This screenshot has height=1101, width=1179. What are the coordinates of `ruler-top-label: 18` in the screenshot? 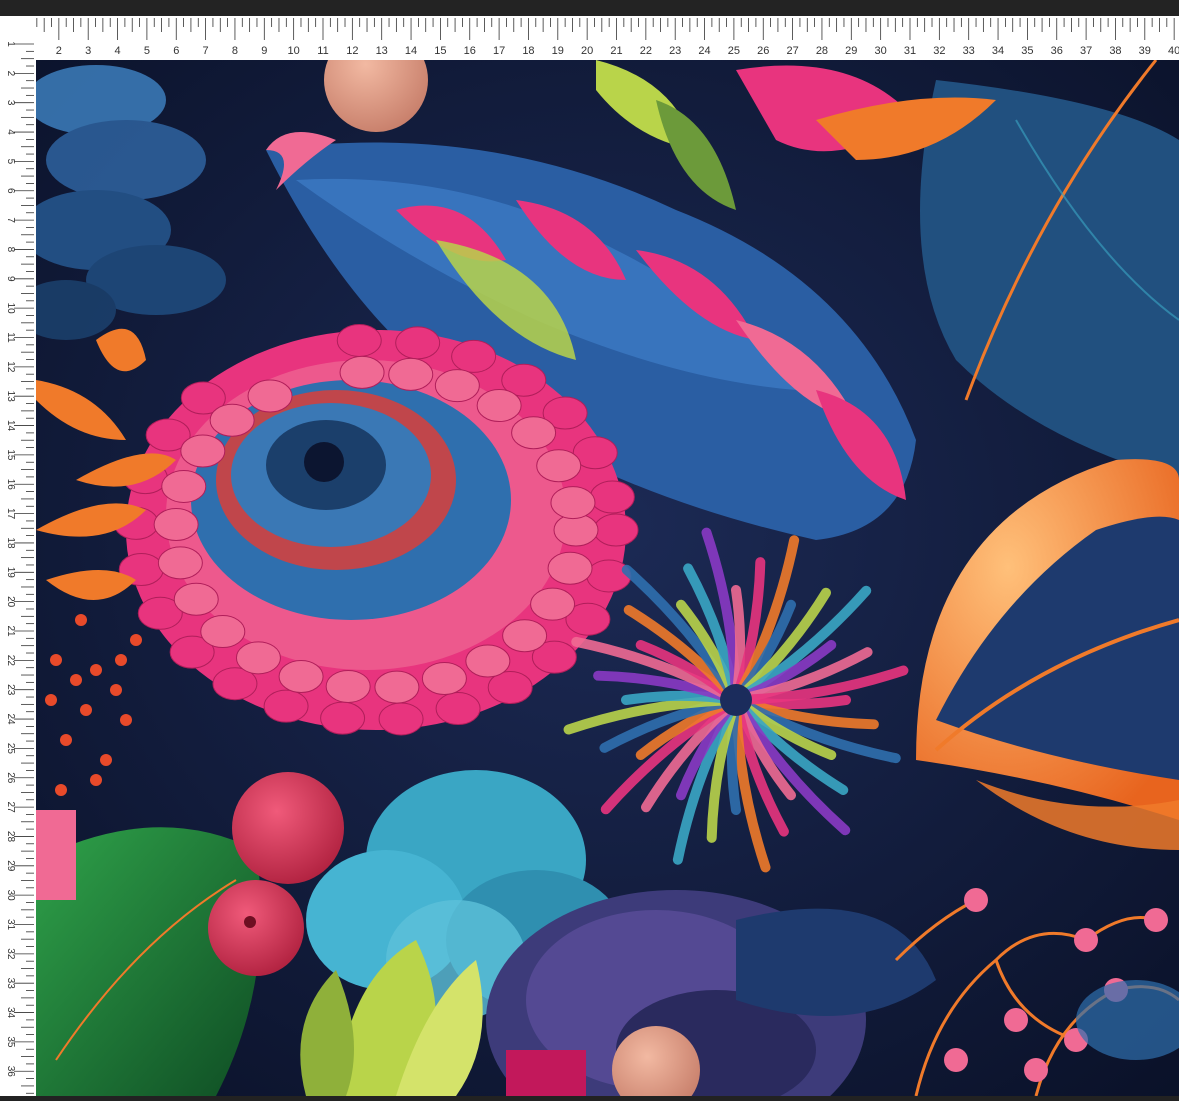 It's located at (528, 51).